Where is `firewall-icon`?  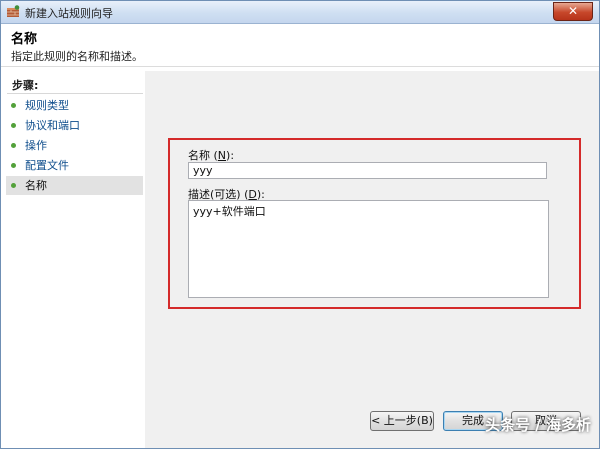 firewall-icon is located at coordinates (13, 11).